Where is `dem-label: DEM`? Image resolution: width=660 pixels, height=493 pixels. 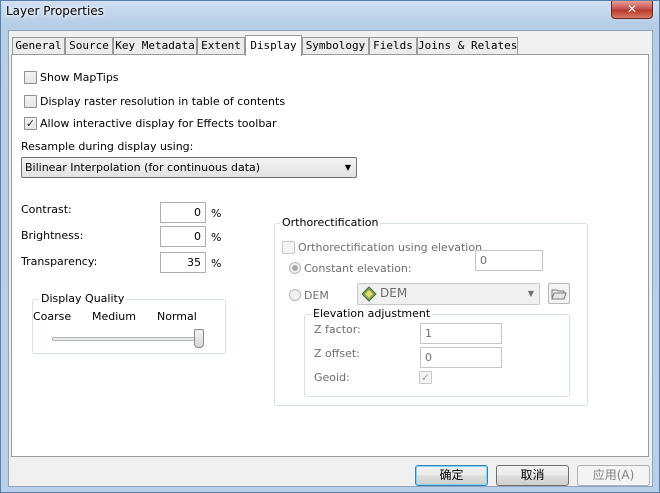
dem-label: DEM is located at coordinates (316, 295).